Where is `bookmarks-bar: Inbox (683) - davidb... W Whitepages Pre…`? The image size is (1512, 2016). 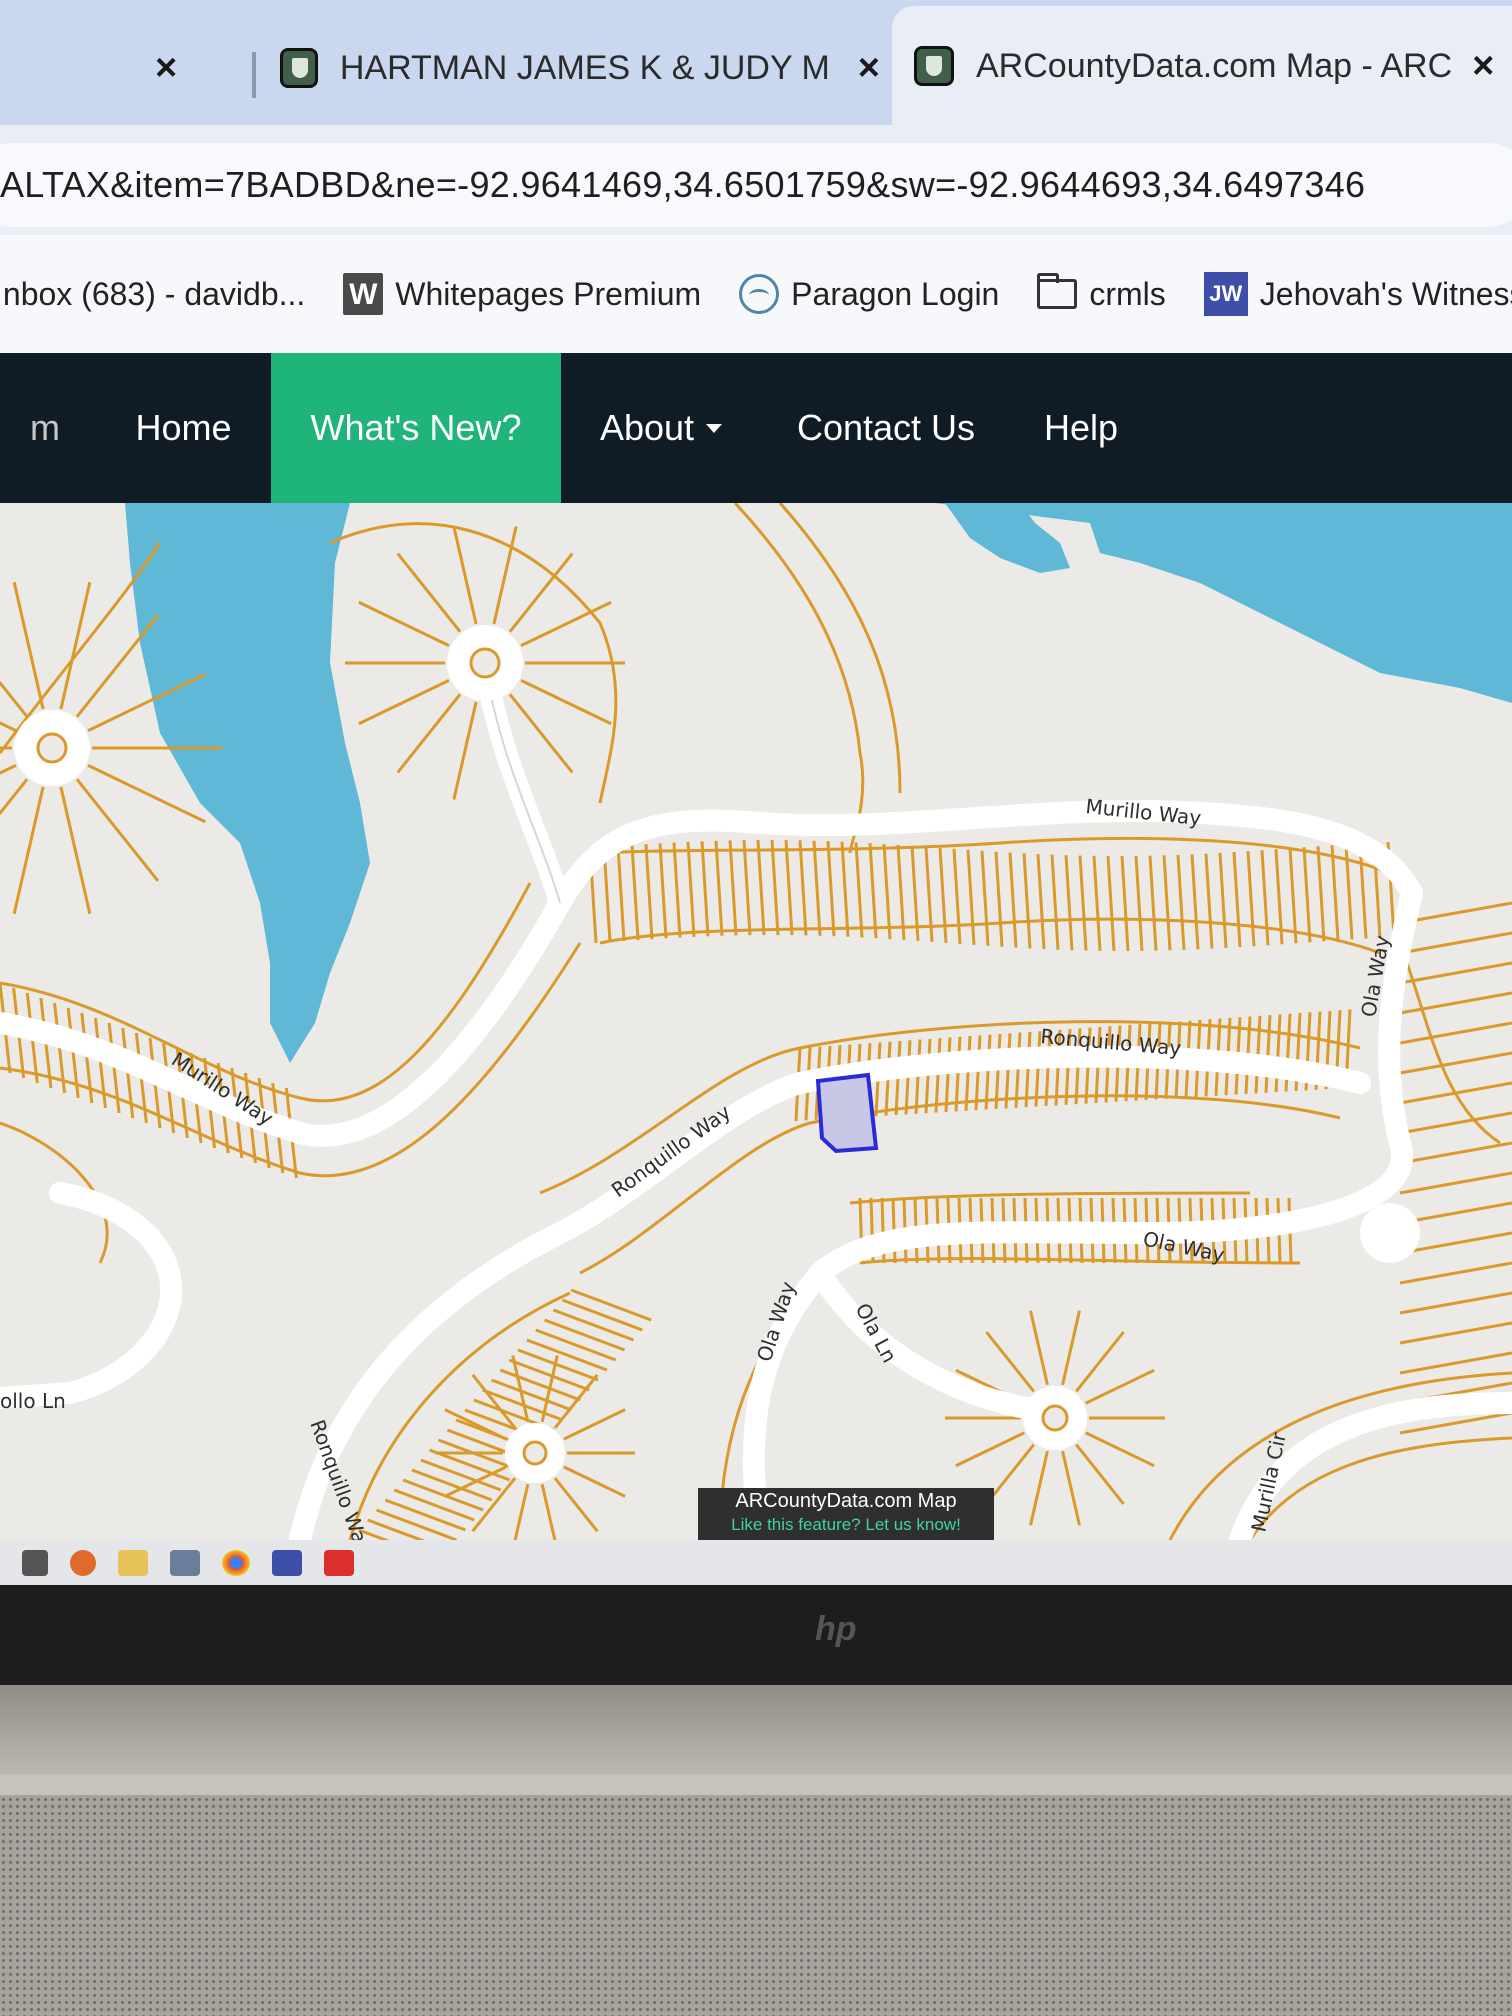 bookmarks-bar: Inbox (683) - davidb... W Whitepages Pre… is located at coordinates (756, 294).